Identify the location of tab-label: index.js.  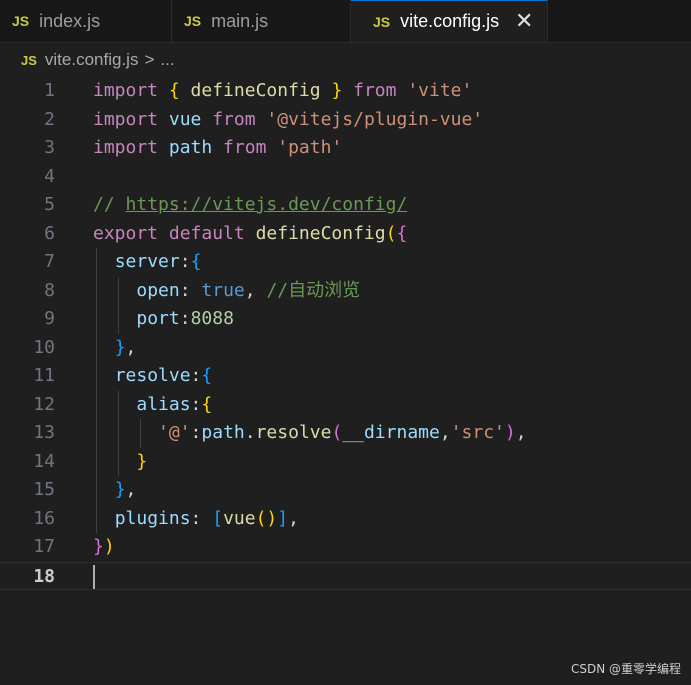
(70, 20).